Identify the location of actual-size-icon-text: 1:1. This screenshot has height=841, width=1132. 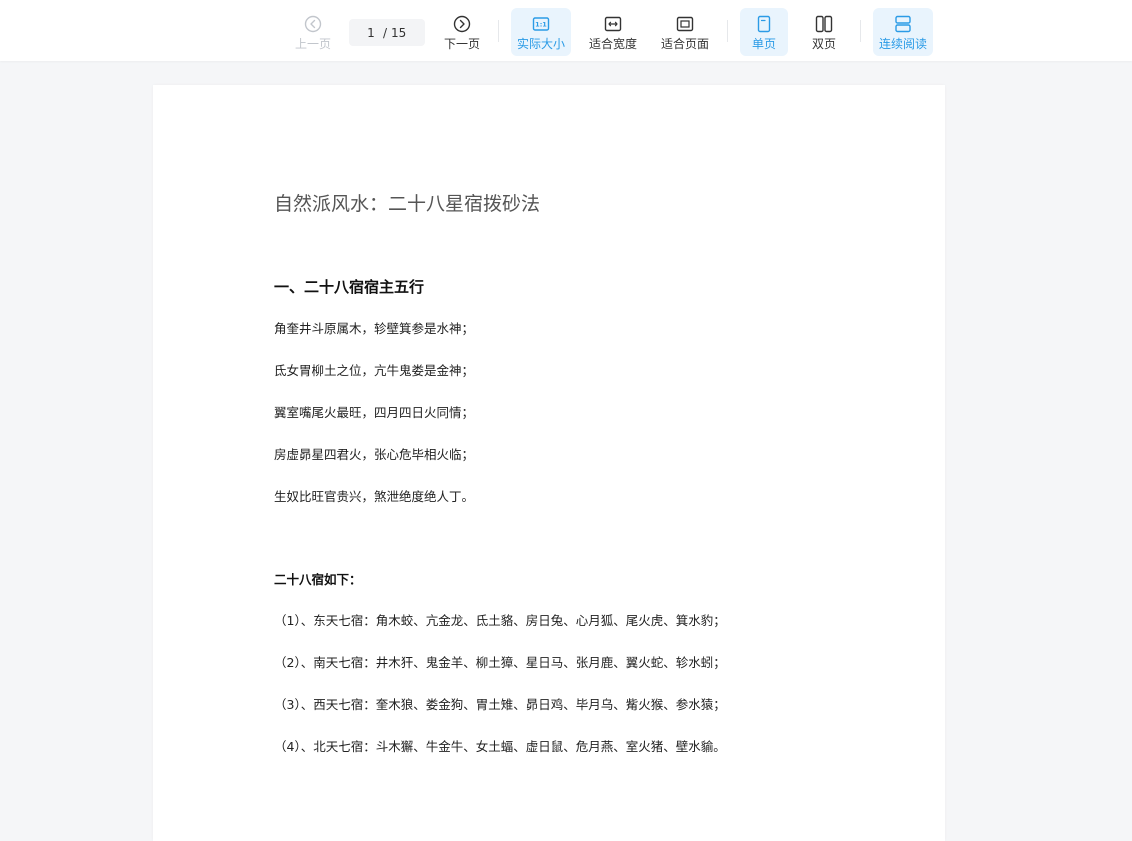
(541, 25).